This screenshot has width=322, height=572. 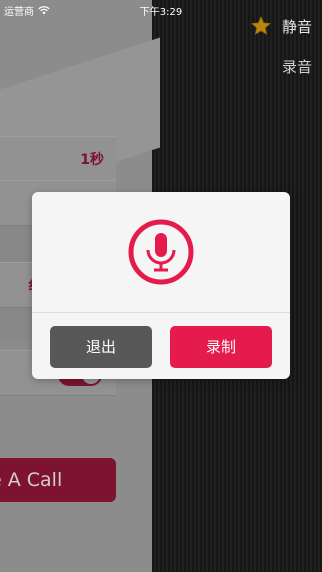 What do you see at coordinates (161, 312) in the screenshot?
I see `dialog-divider` at bounding box center [161, 312].